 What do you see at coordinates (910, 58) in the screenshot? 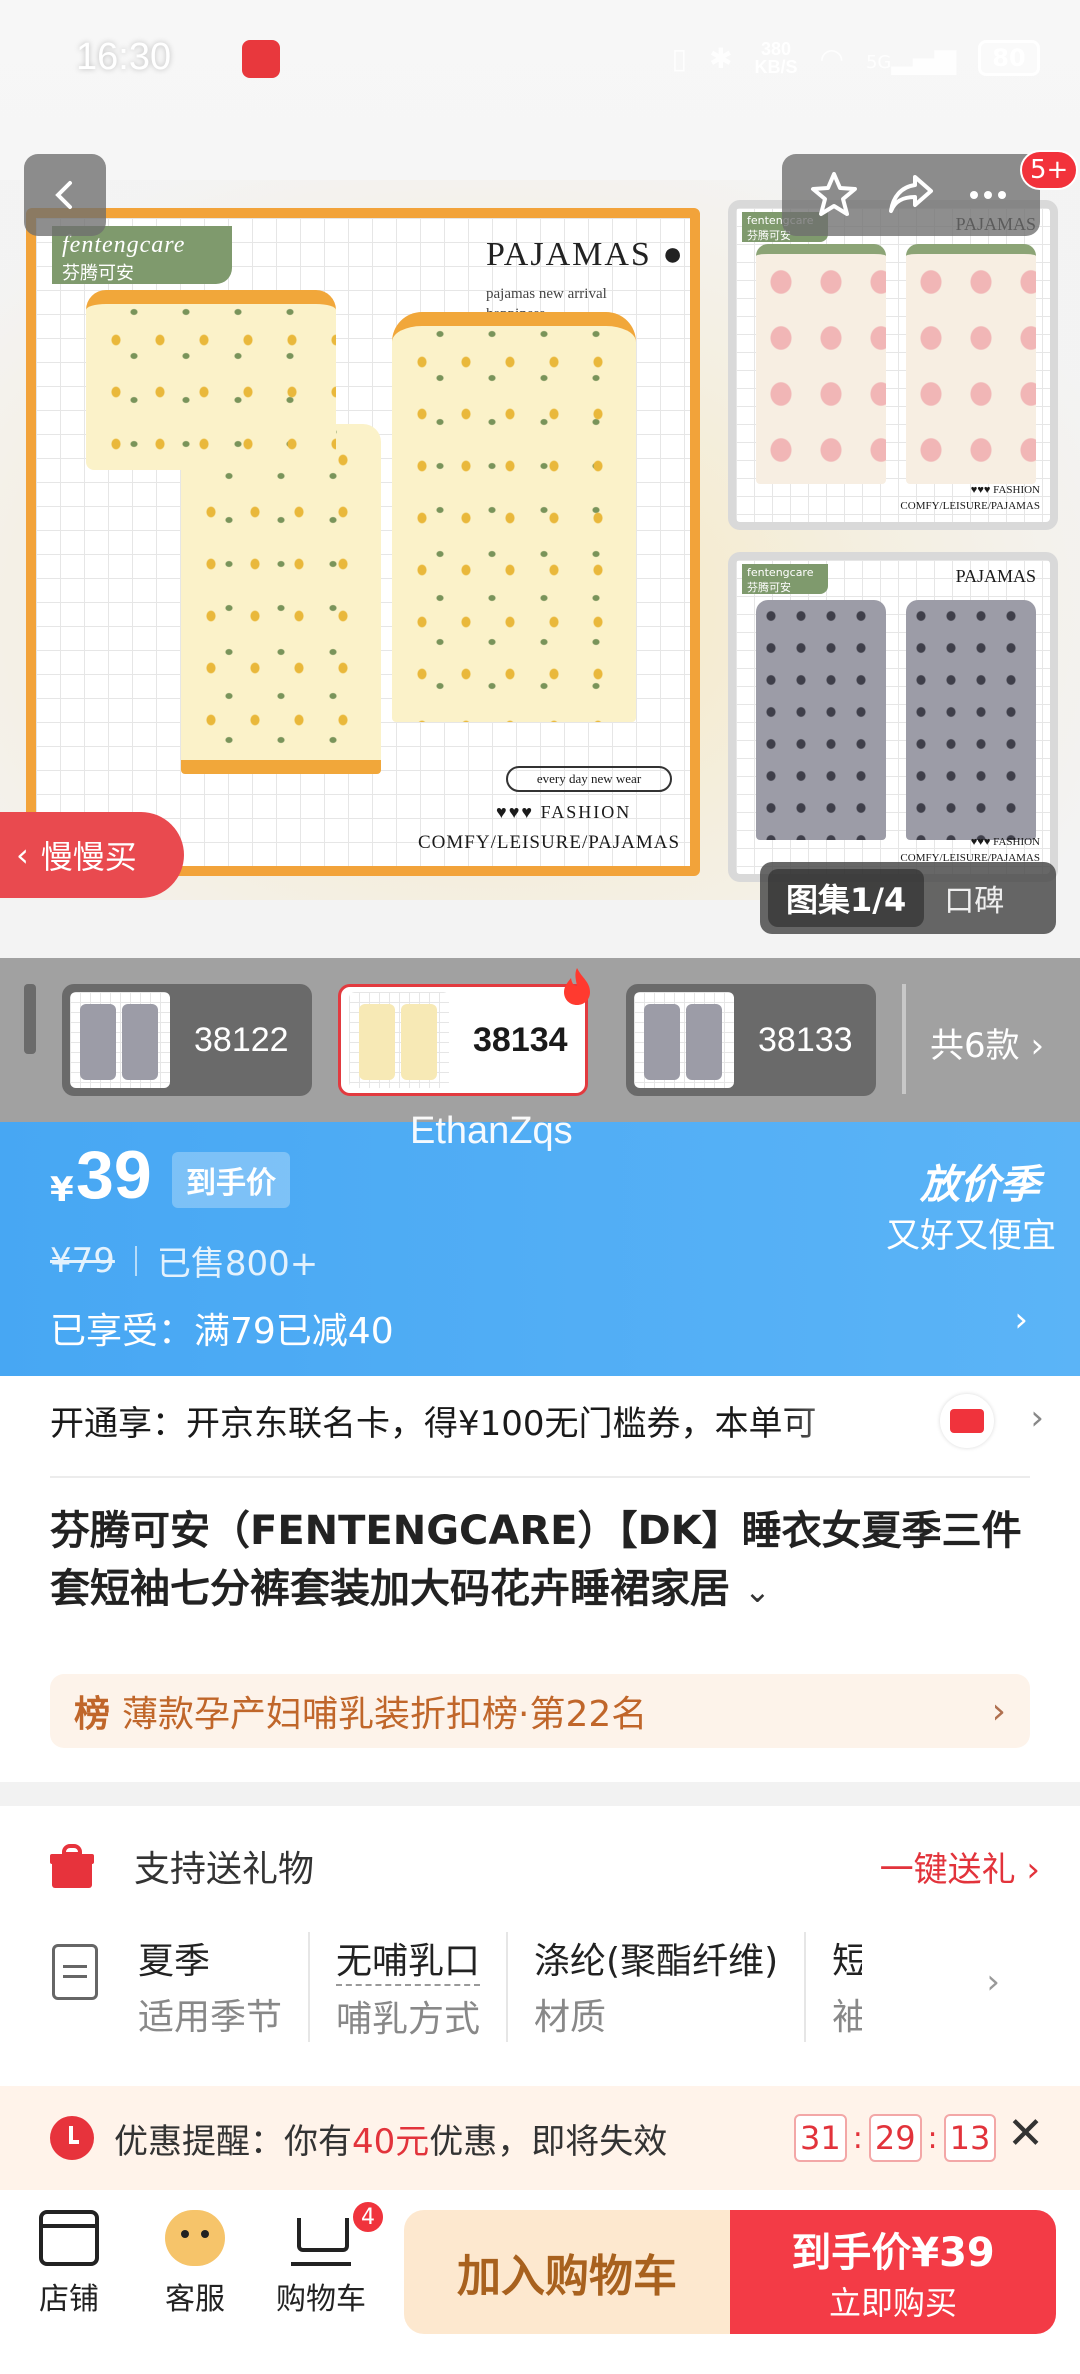
I see `signal-icon: 5G▂▄▆` at bounding box center [910, 58].